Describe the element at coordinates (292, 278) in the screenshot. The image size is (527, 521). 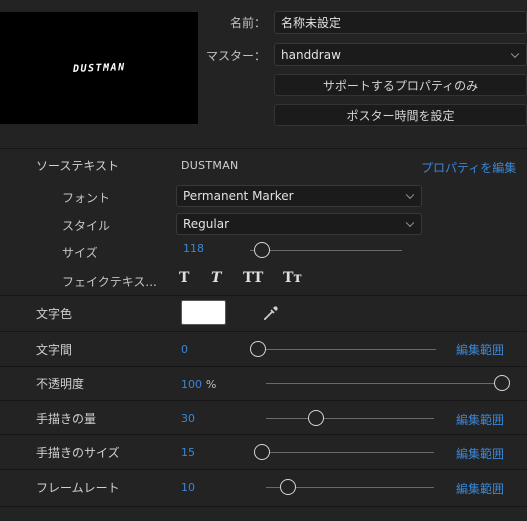
I see `small-caps-button: Tт` at that location.